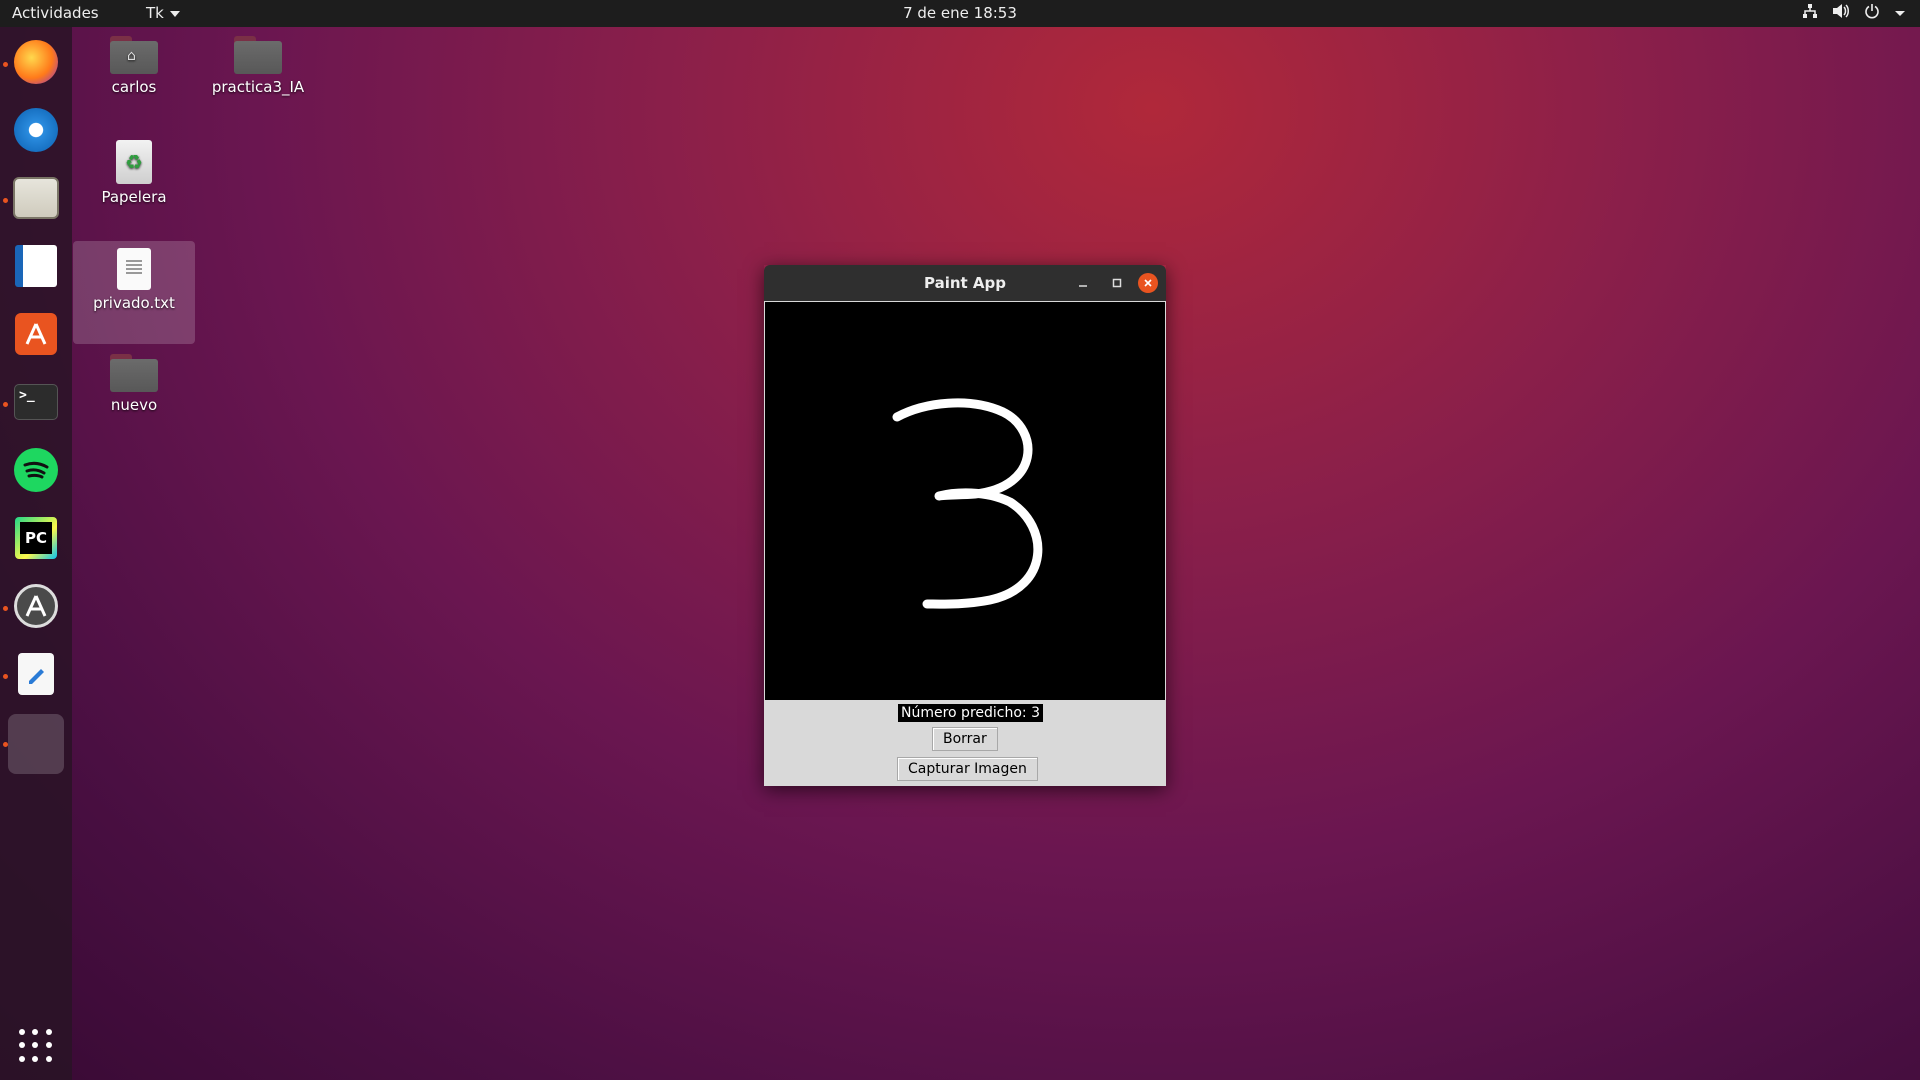 The height and width of the screenshot is (1080, 1920). I want to click on files-icon, so click(36, 198).